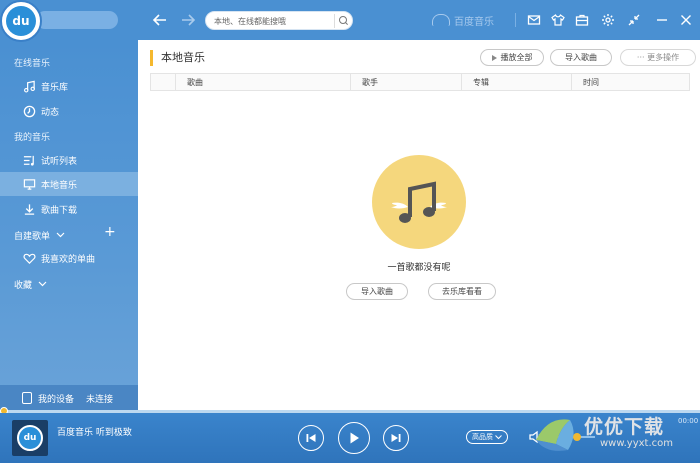 This screenshot has height=463, width=700. I want to click on toolbox-button, so click(582, 20).